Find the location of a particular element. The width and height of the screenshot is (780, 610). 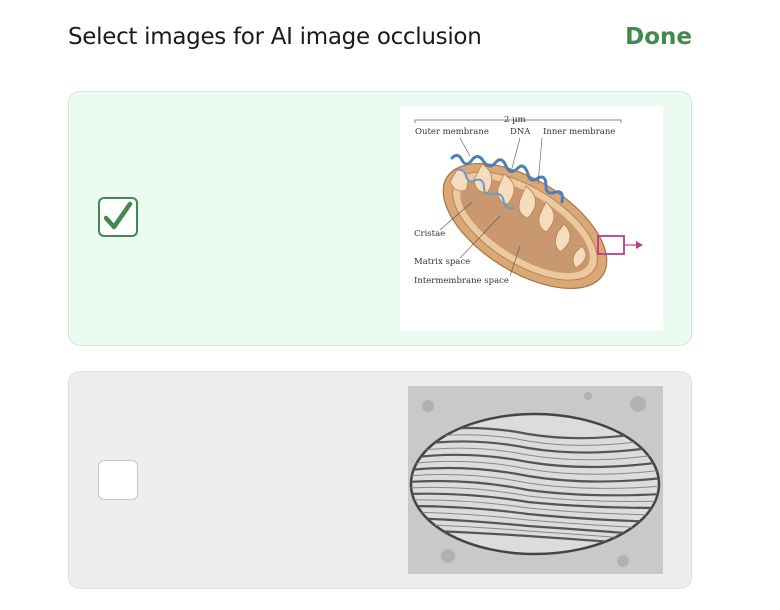

mitochondrion-micrograph-image is located at coordinates (535, 480).